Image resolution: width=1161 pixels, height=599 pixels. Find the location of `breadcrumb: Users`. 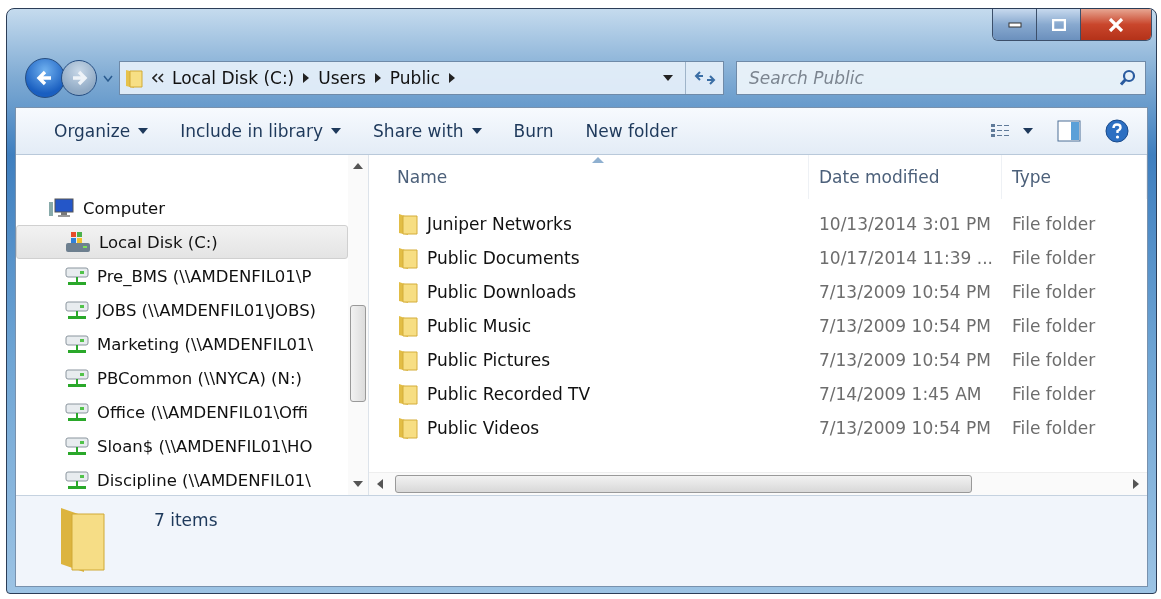

breadcrumb: Users is located at coordinates (342, 78).